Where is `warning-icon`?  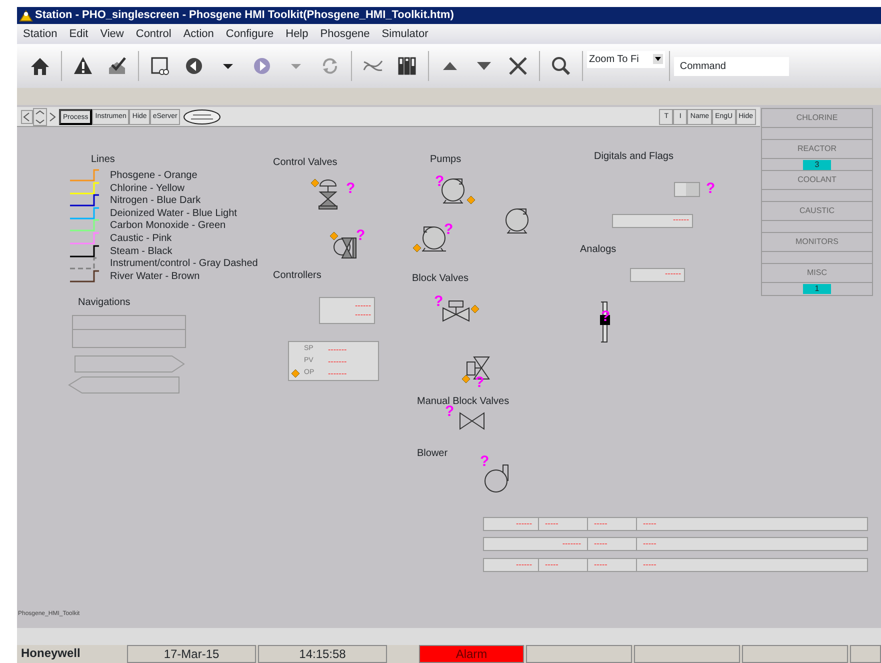
warning-icon is located at coordinates (83, 66).